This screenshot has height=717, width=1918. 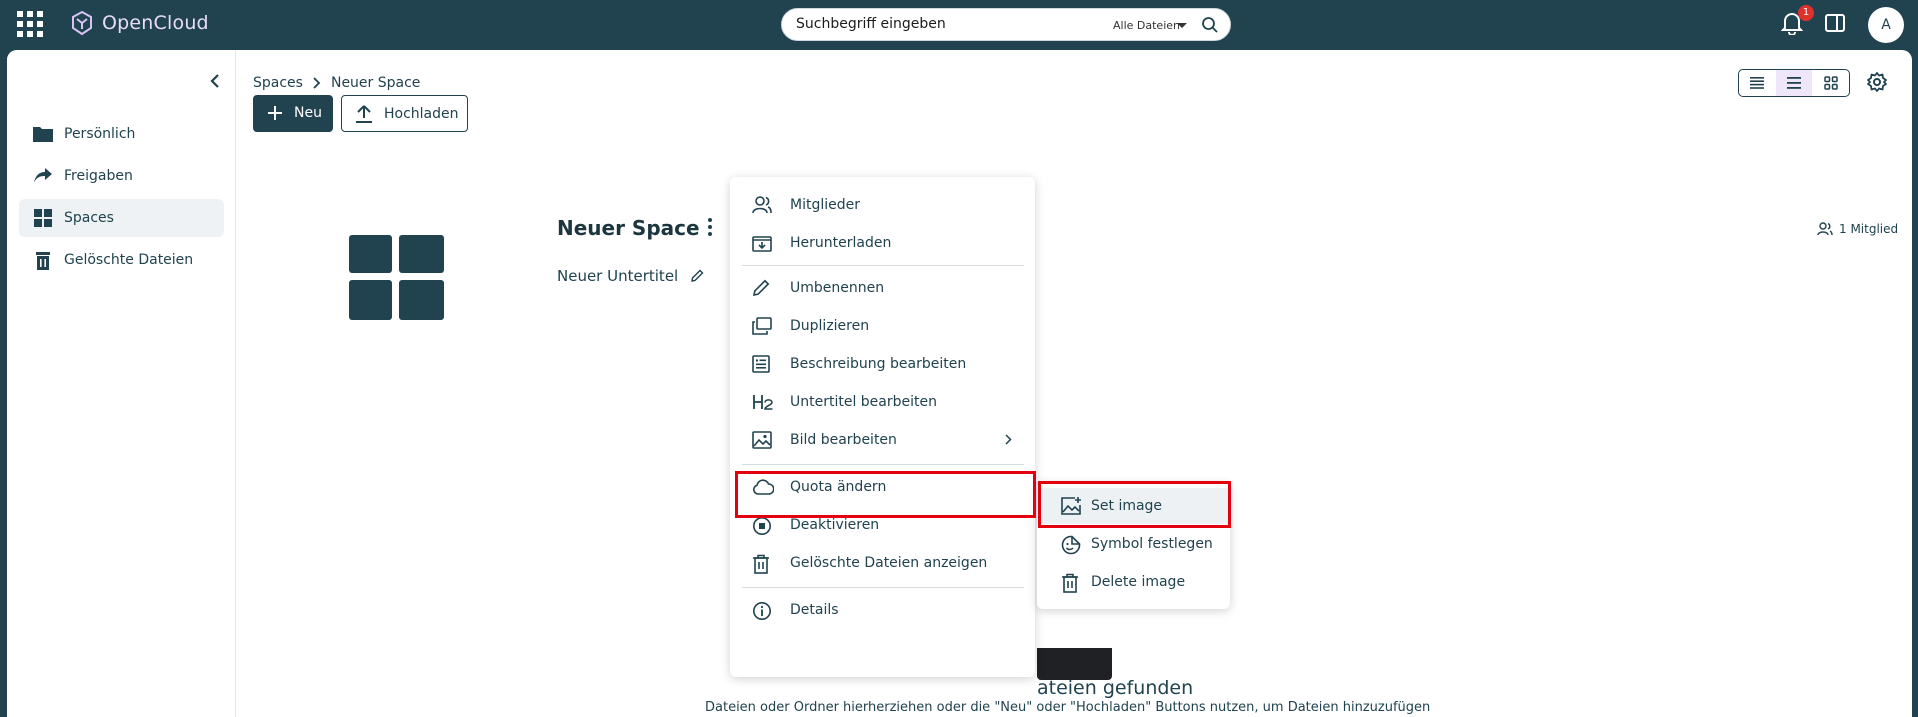 What do you see at coordinates (43, 176) in the screenshot?
I see `share-arrow-icon` at bounding box center [43, 176].